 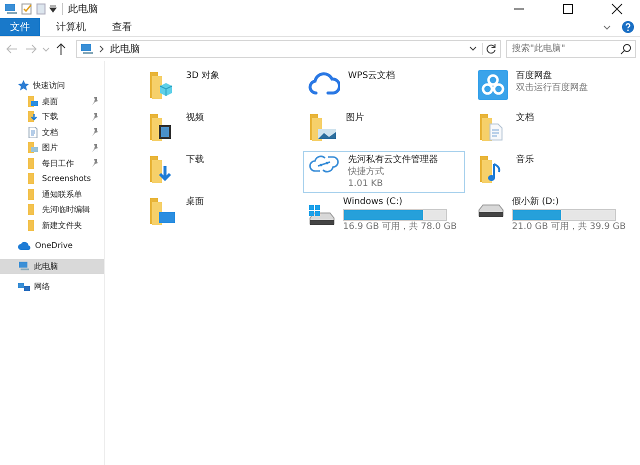 I want to click on nav-item: 新建文件夹, so click(x=52, y=225).